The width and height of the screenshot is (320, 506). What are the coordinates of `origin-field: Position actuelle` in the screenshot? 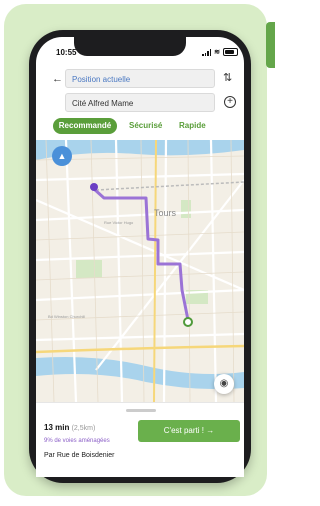 It's located at (140, 78).